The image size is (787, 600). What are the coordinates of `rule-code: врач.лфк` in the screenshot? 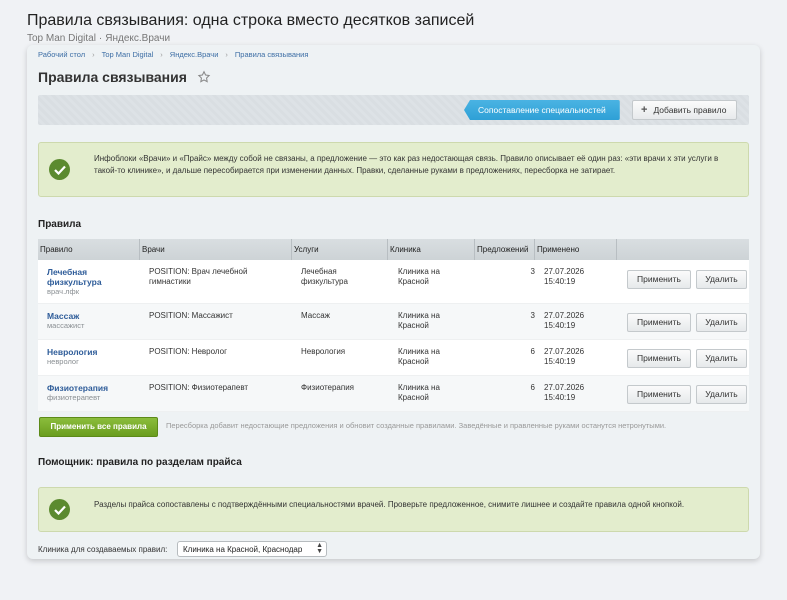 It's located at (63, 291).